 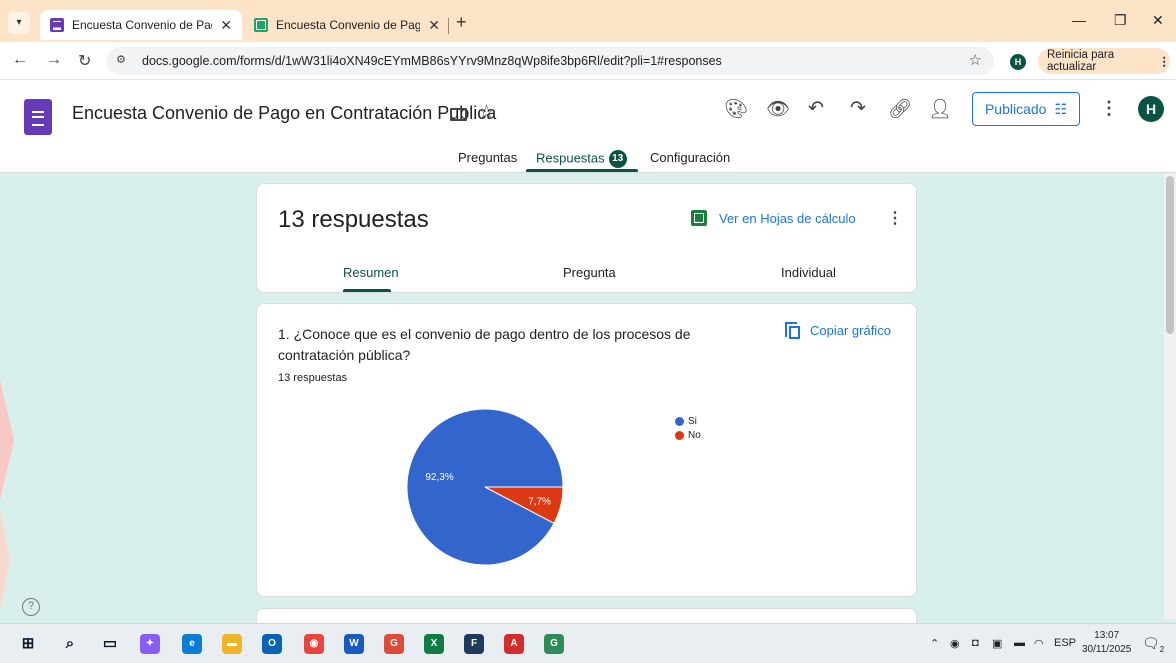 I want to click on minimize-icon: —, so click(x=1079, y=20).